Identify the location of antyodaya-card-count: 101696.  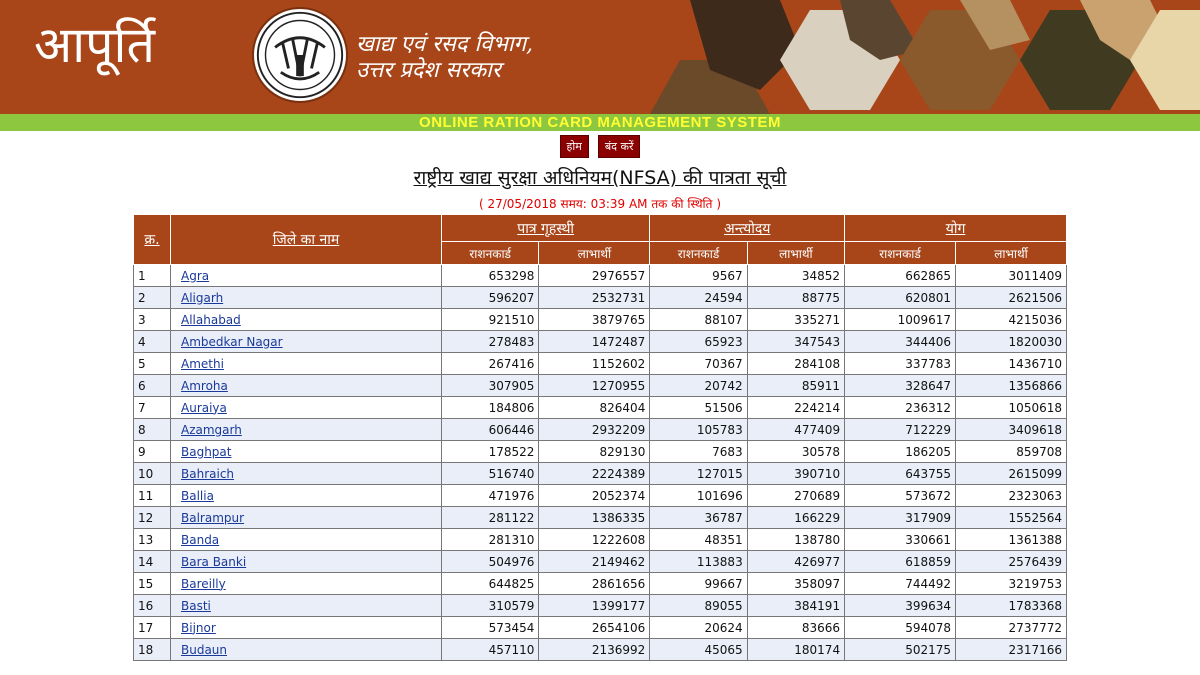
(698, 495).